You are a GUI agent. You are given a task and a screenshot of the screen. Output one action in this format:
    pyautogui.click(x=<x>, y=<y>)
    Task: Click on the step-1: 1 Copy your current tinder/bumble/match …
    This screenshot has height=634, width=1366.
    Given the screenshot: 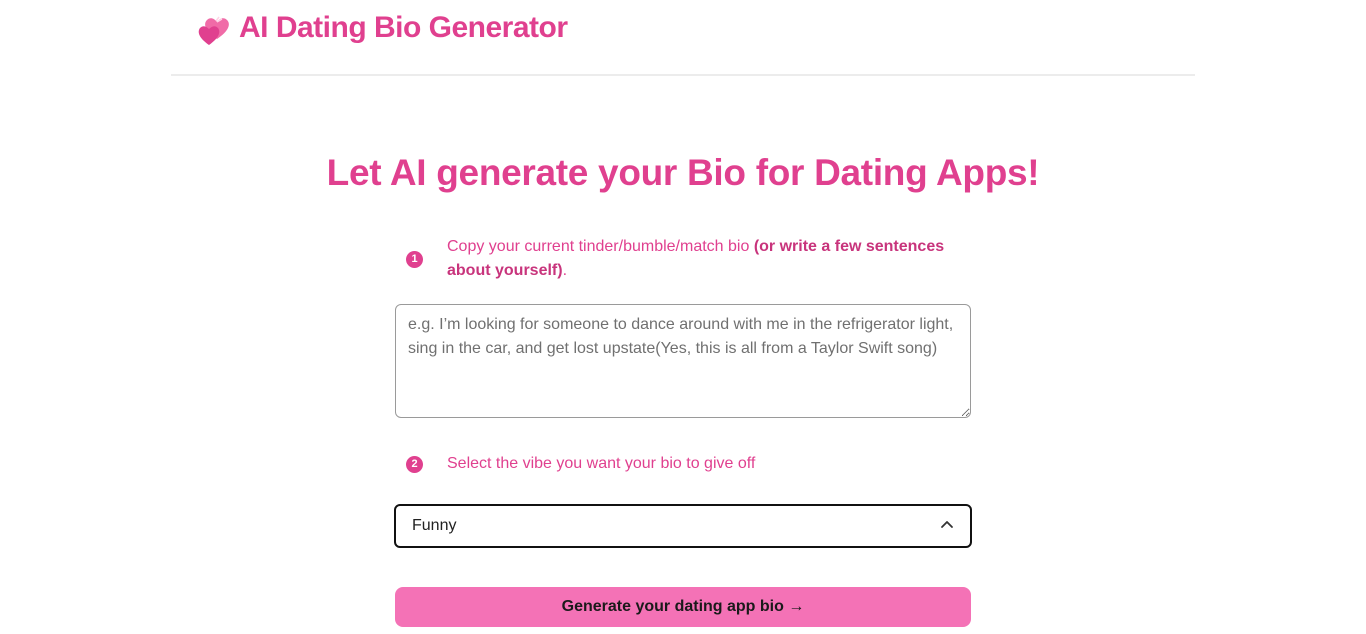 What is the action you would take?
    pyautogui.click(x=683, y=259)
    